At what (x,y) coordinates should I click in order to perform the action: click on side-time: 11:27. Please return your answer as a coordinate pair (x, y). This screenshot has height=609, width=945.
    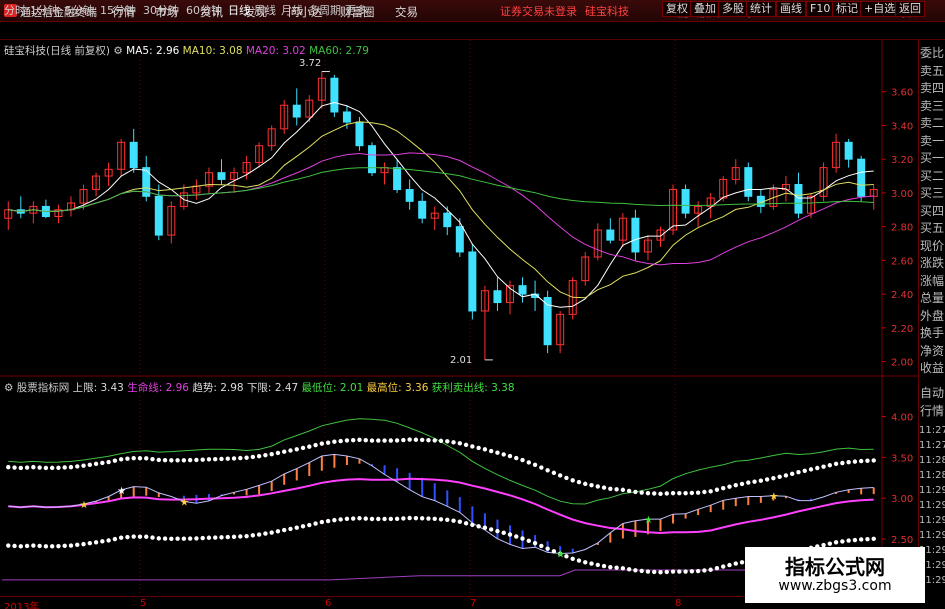
    Looking at the image, I should click on (932, 445).